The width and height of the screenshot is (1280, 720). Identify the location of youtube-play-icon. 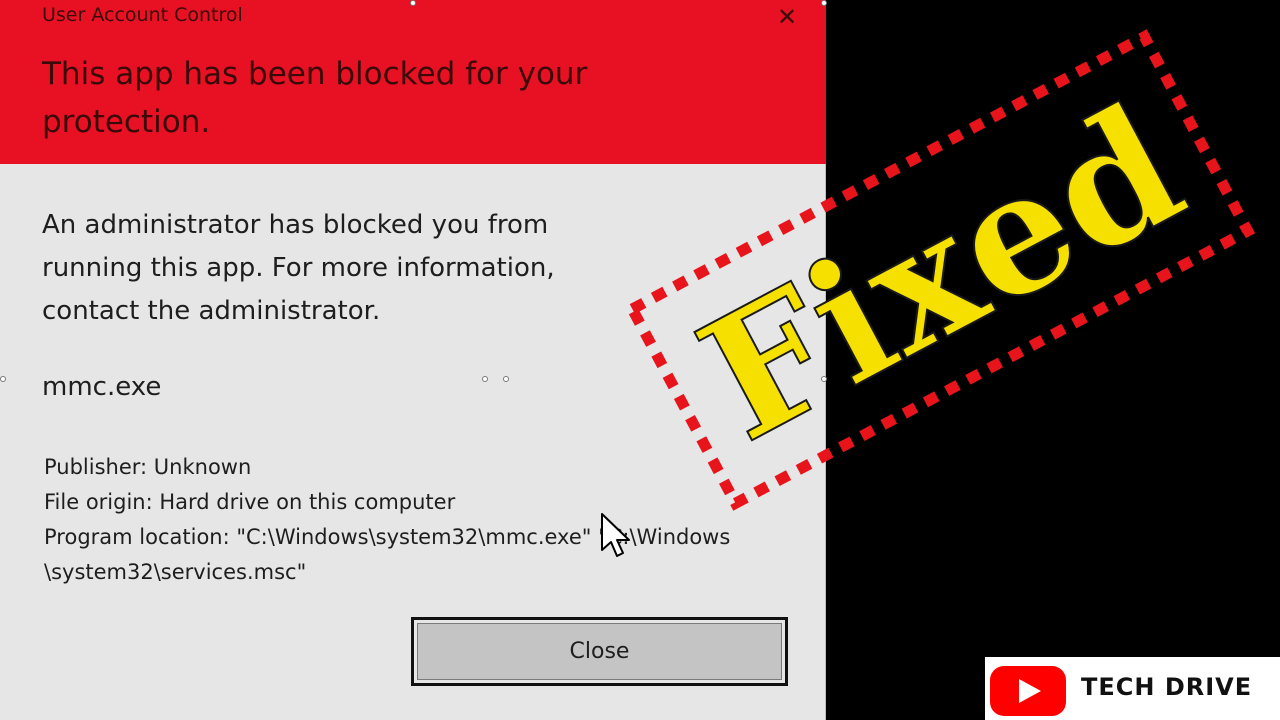
(1028, 691).